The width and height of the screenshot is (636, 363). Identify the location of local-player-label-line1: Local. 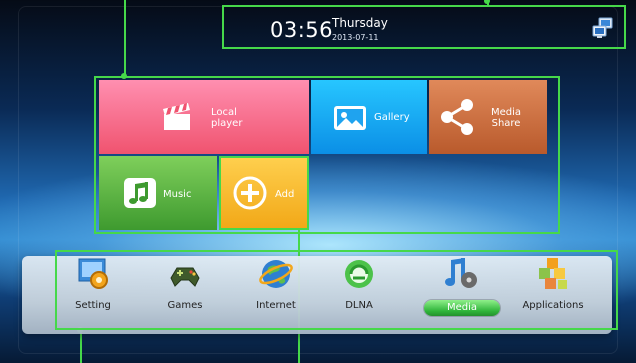
(224, 112).